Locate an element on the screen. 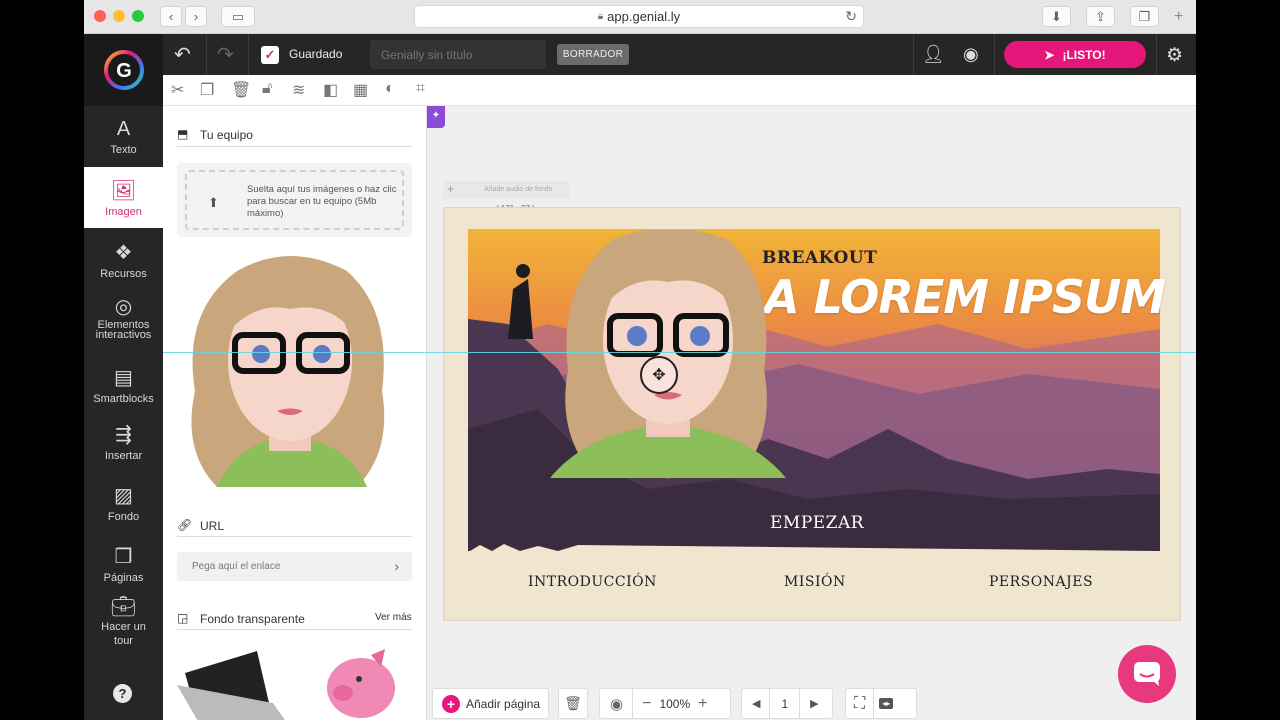  add-page-button: Añadir página is located at coordinates (503, 704).